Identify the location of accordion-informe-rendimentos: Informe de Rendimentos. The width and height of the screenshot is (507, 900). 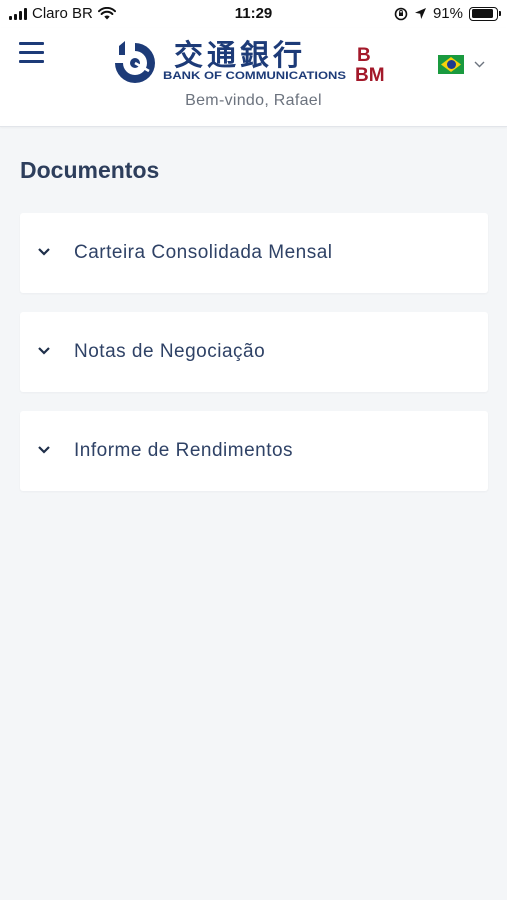
(254, 451).